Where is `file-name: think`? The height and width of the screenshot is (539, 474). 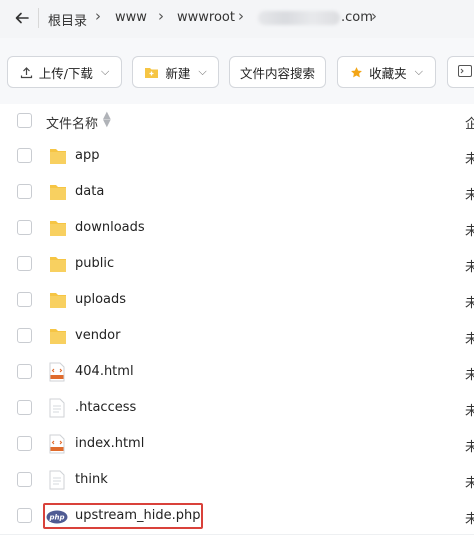 file-name: think is located at coordinates (91, 479).